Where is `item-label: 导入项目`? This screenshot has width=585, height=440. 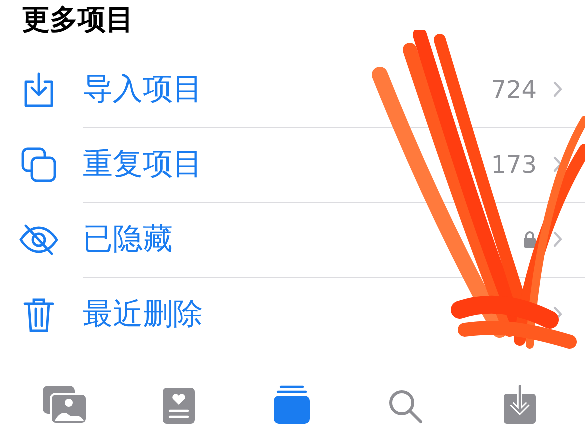 item-label: 导入项目 is located at coordinates (143, 90).